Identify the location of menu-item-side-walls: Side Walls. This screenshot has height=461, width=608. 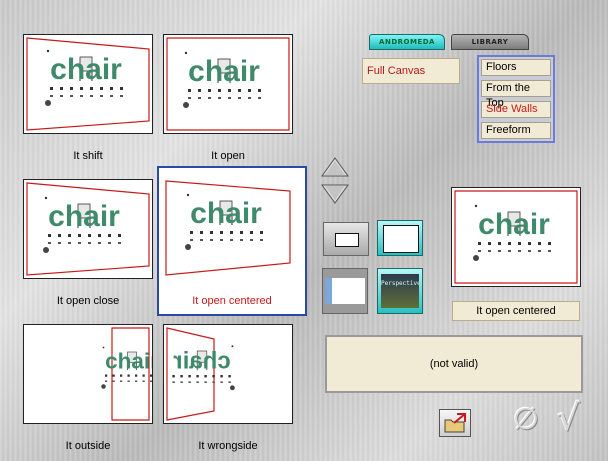
(516, 109).